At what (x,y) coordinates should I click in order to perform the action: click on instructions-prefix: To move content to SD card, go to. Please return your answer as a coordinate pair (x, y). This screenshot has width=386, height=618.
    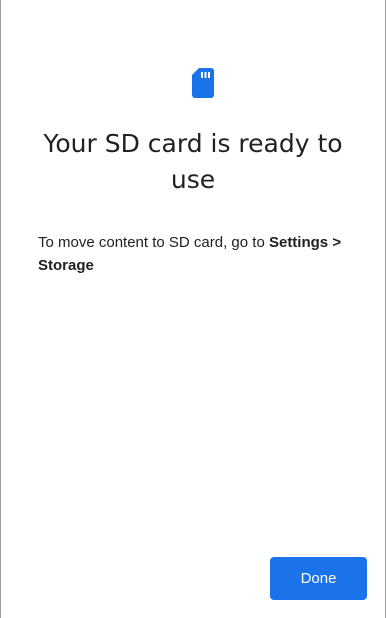
    Looking at the image, I should click on (153, 242).